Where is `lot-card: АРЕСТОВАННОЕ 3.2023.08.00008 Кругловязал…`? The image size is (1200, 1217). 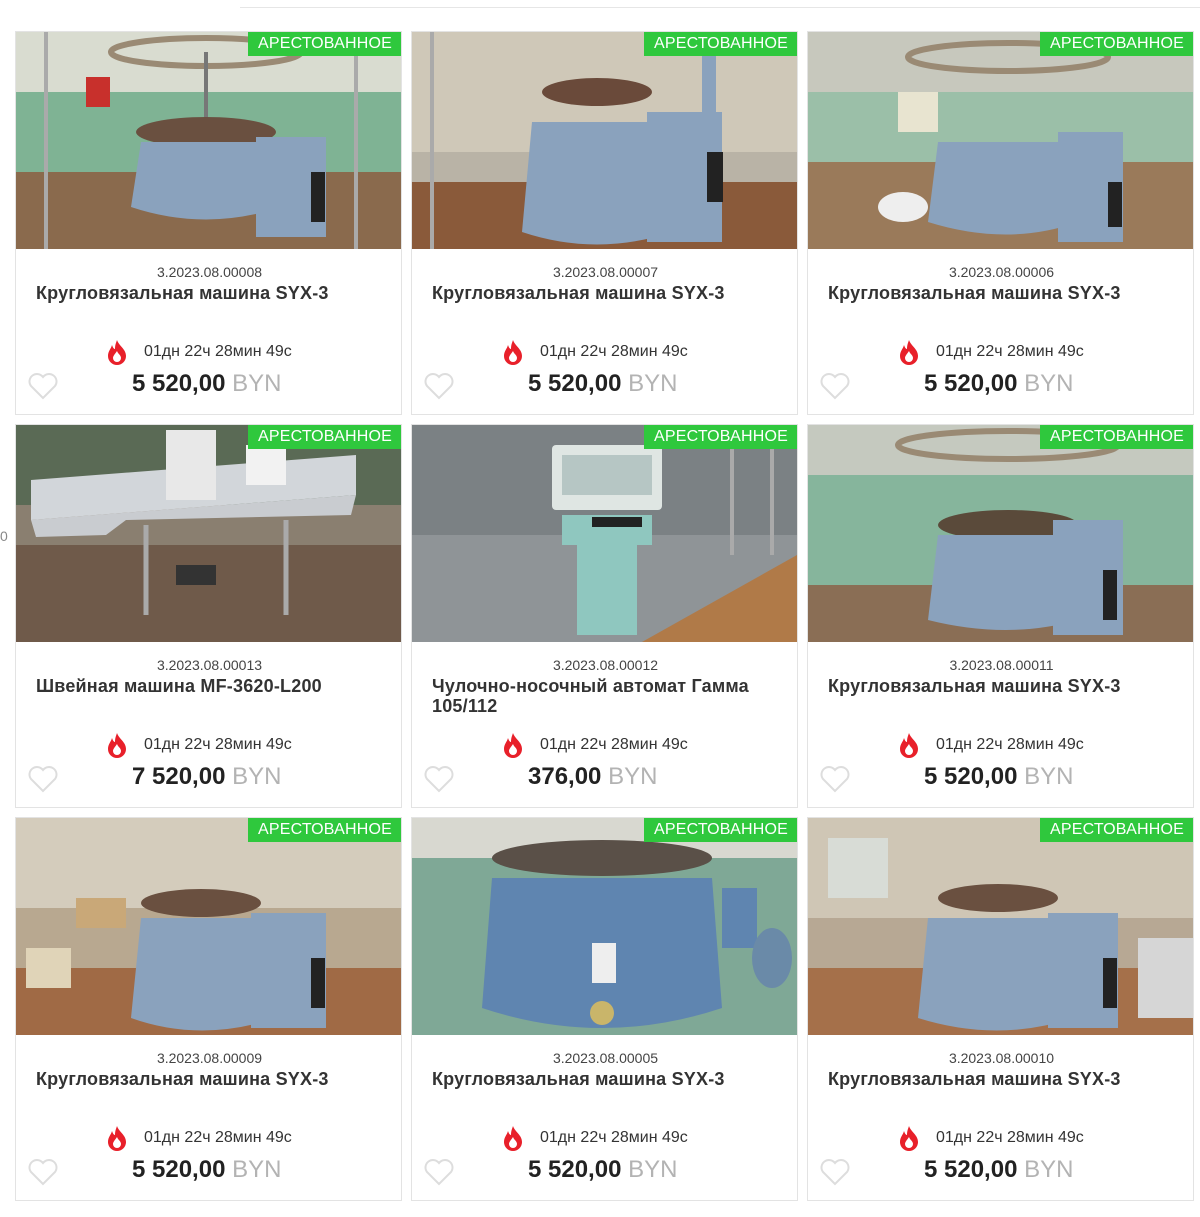
lot-card: АРЕСТОВАННОЕ 3.2023.08.00008 Кругловязал… is located at coordinates (208, 223).